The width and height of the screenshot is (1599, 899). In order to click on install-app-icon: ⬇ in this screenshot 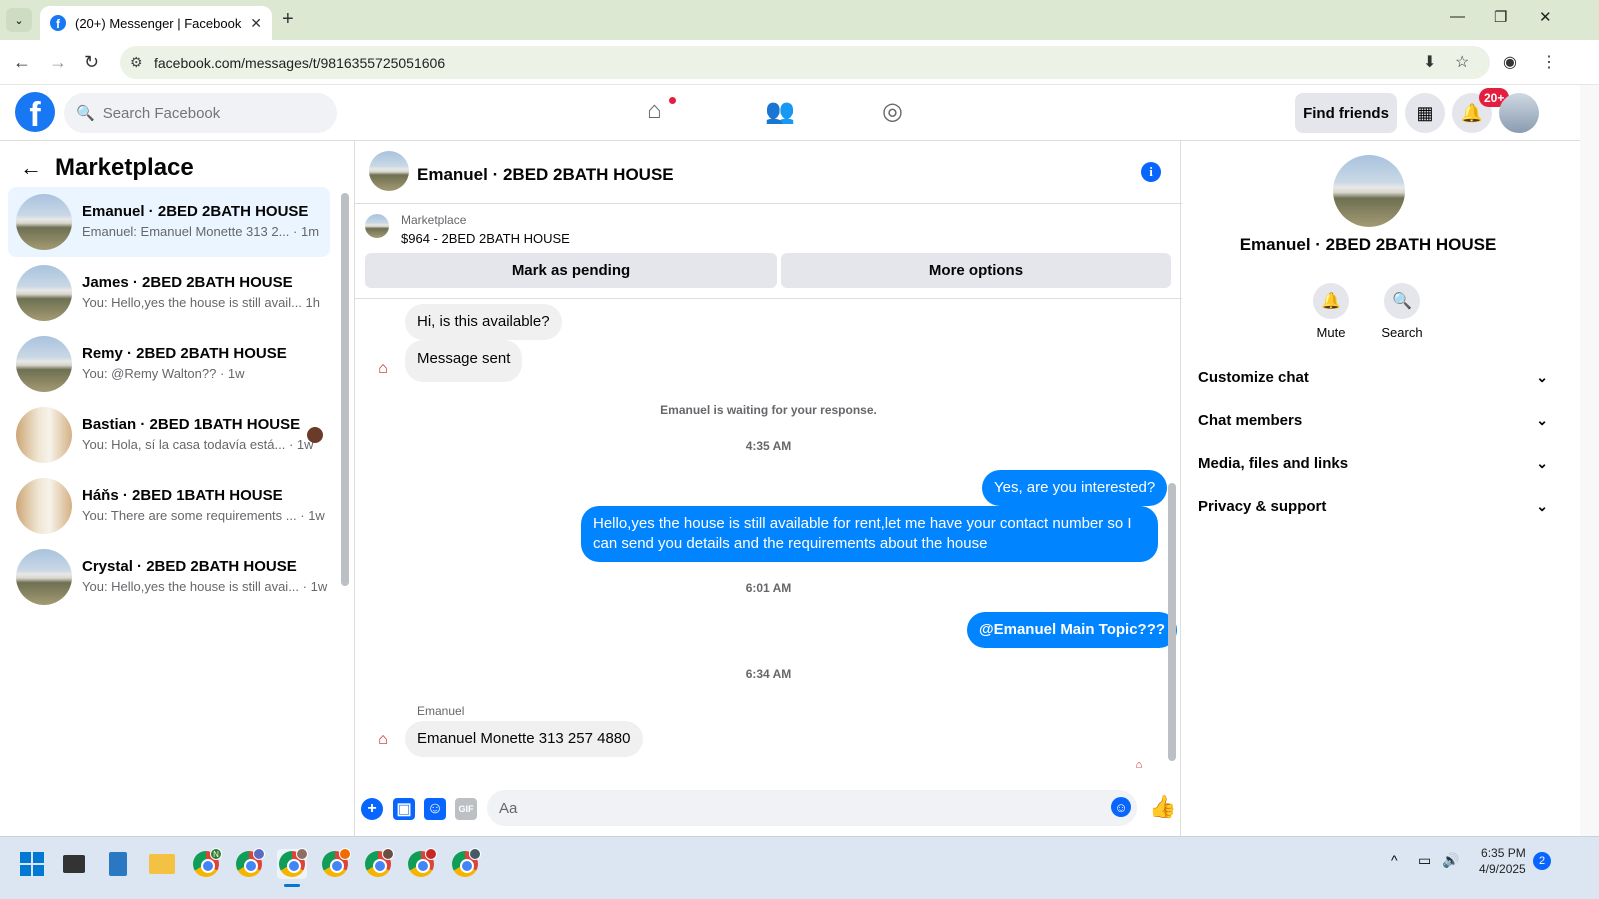, I will do `click(1429, 62)`.